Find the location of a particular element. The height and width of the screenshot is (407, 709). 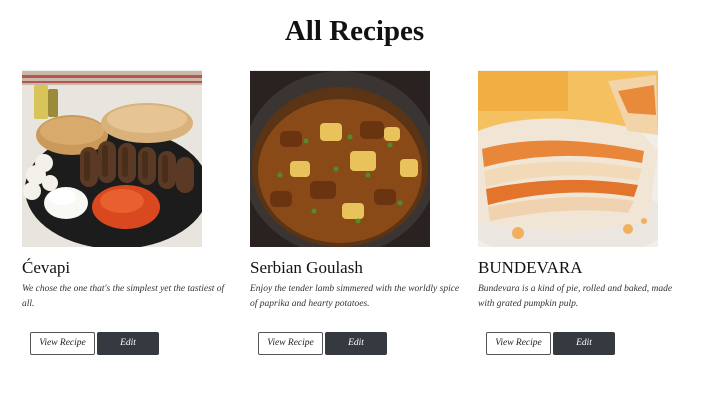

bundevara-photo-icon is located at coordinates (568, 159).